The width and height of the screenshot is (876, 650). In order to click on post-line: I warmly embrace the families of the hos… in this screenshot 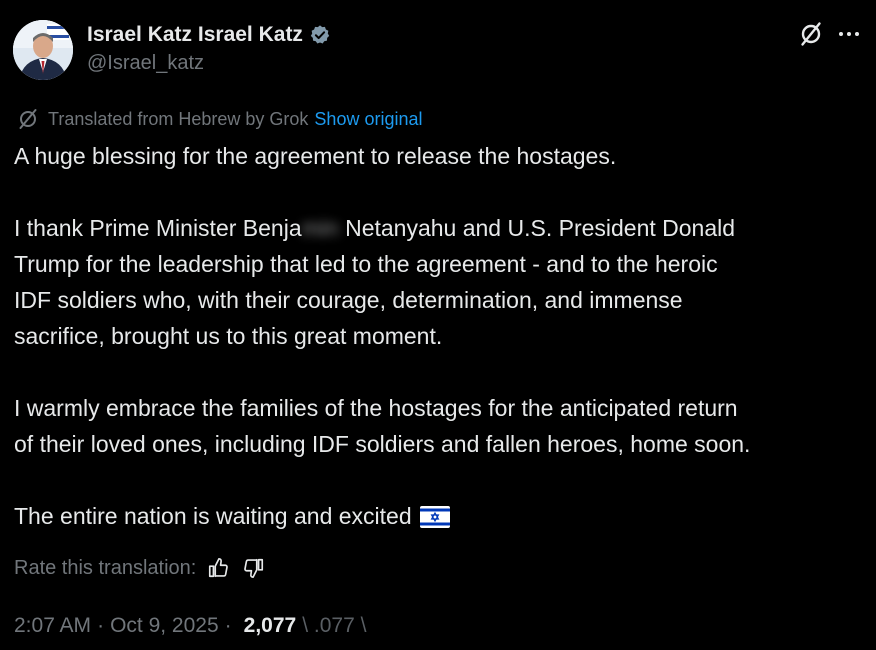, I will do `click(376, 408)`.